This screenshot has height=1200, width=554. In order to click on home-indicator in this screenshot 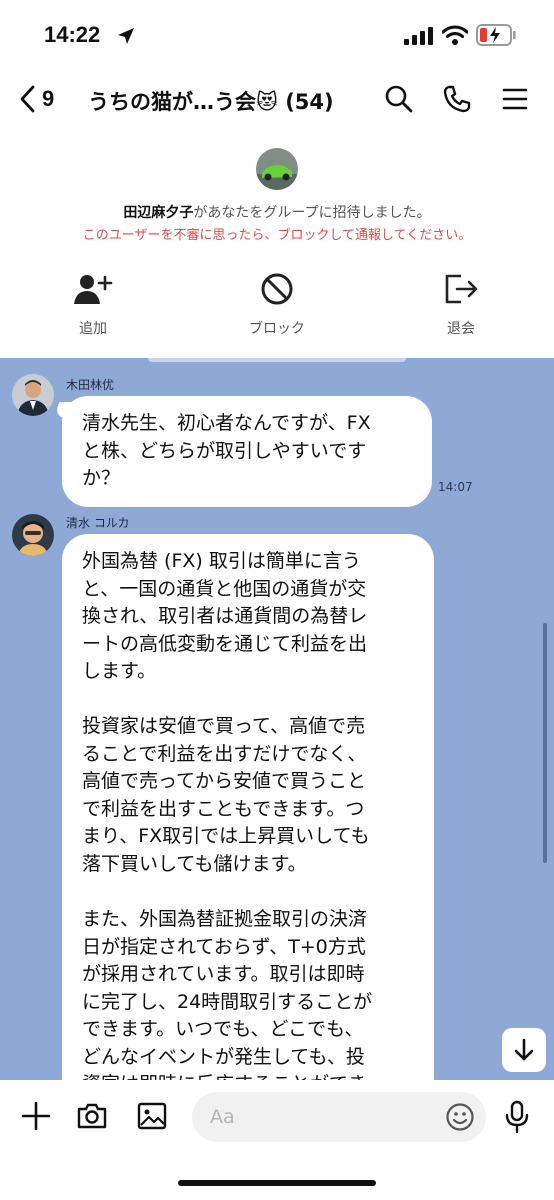, I will do `click(277, 1183)`.